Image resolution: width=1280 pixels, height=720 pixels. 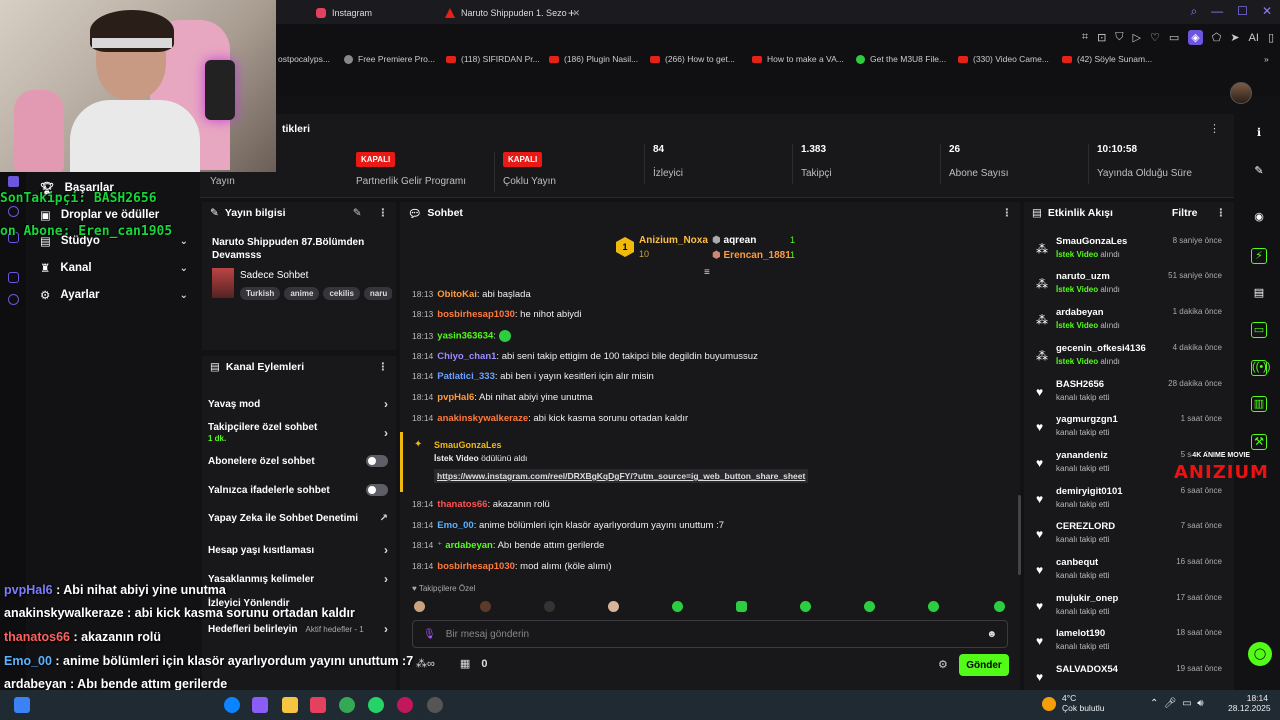 What do you see at coordinates (405, 705) in the screenshot?
I see `opera-icon` at bounding box center [405, 705].